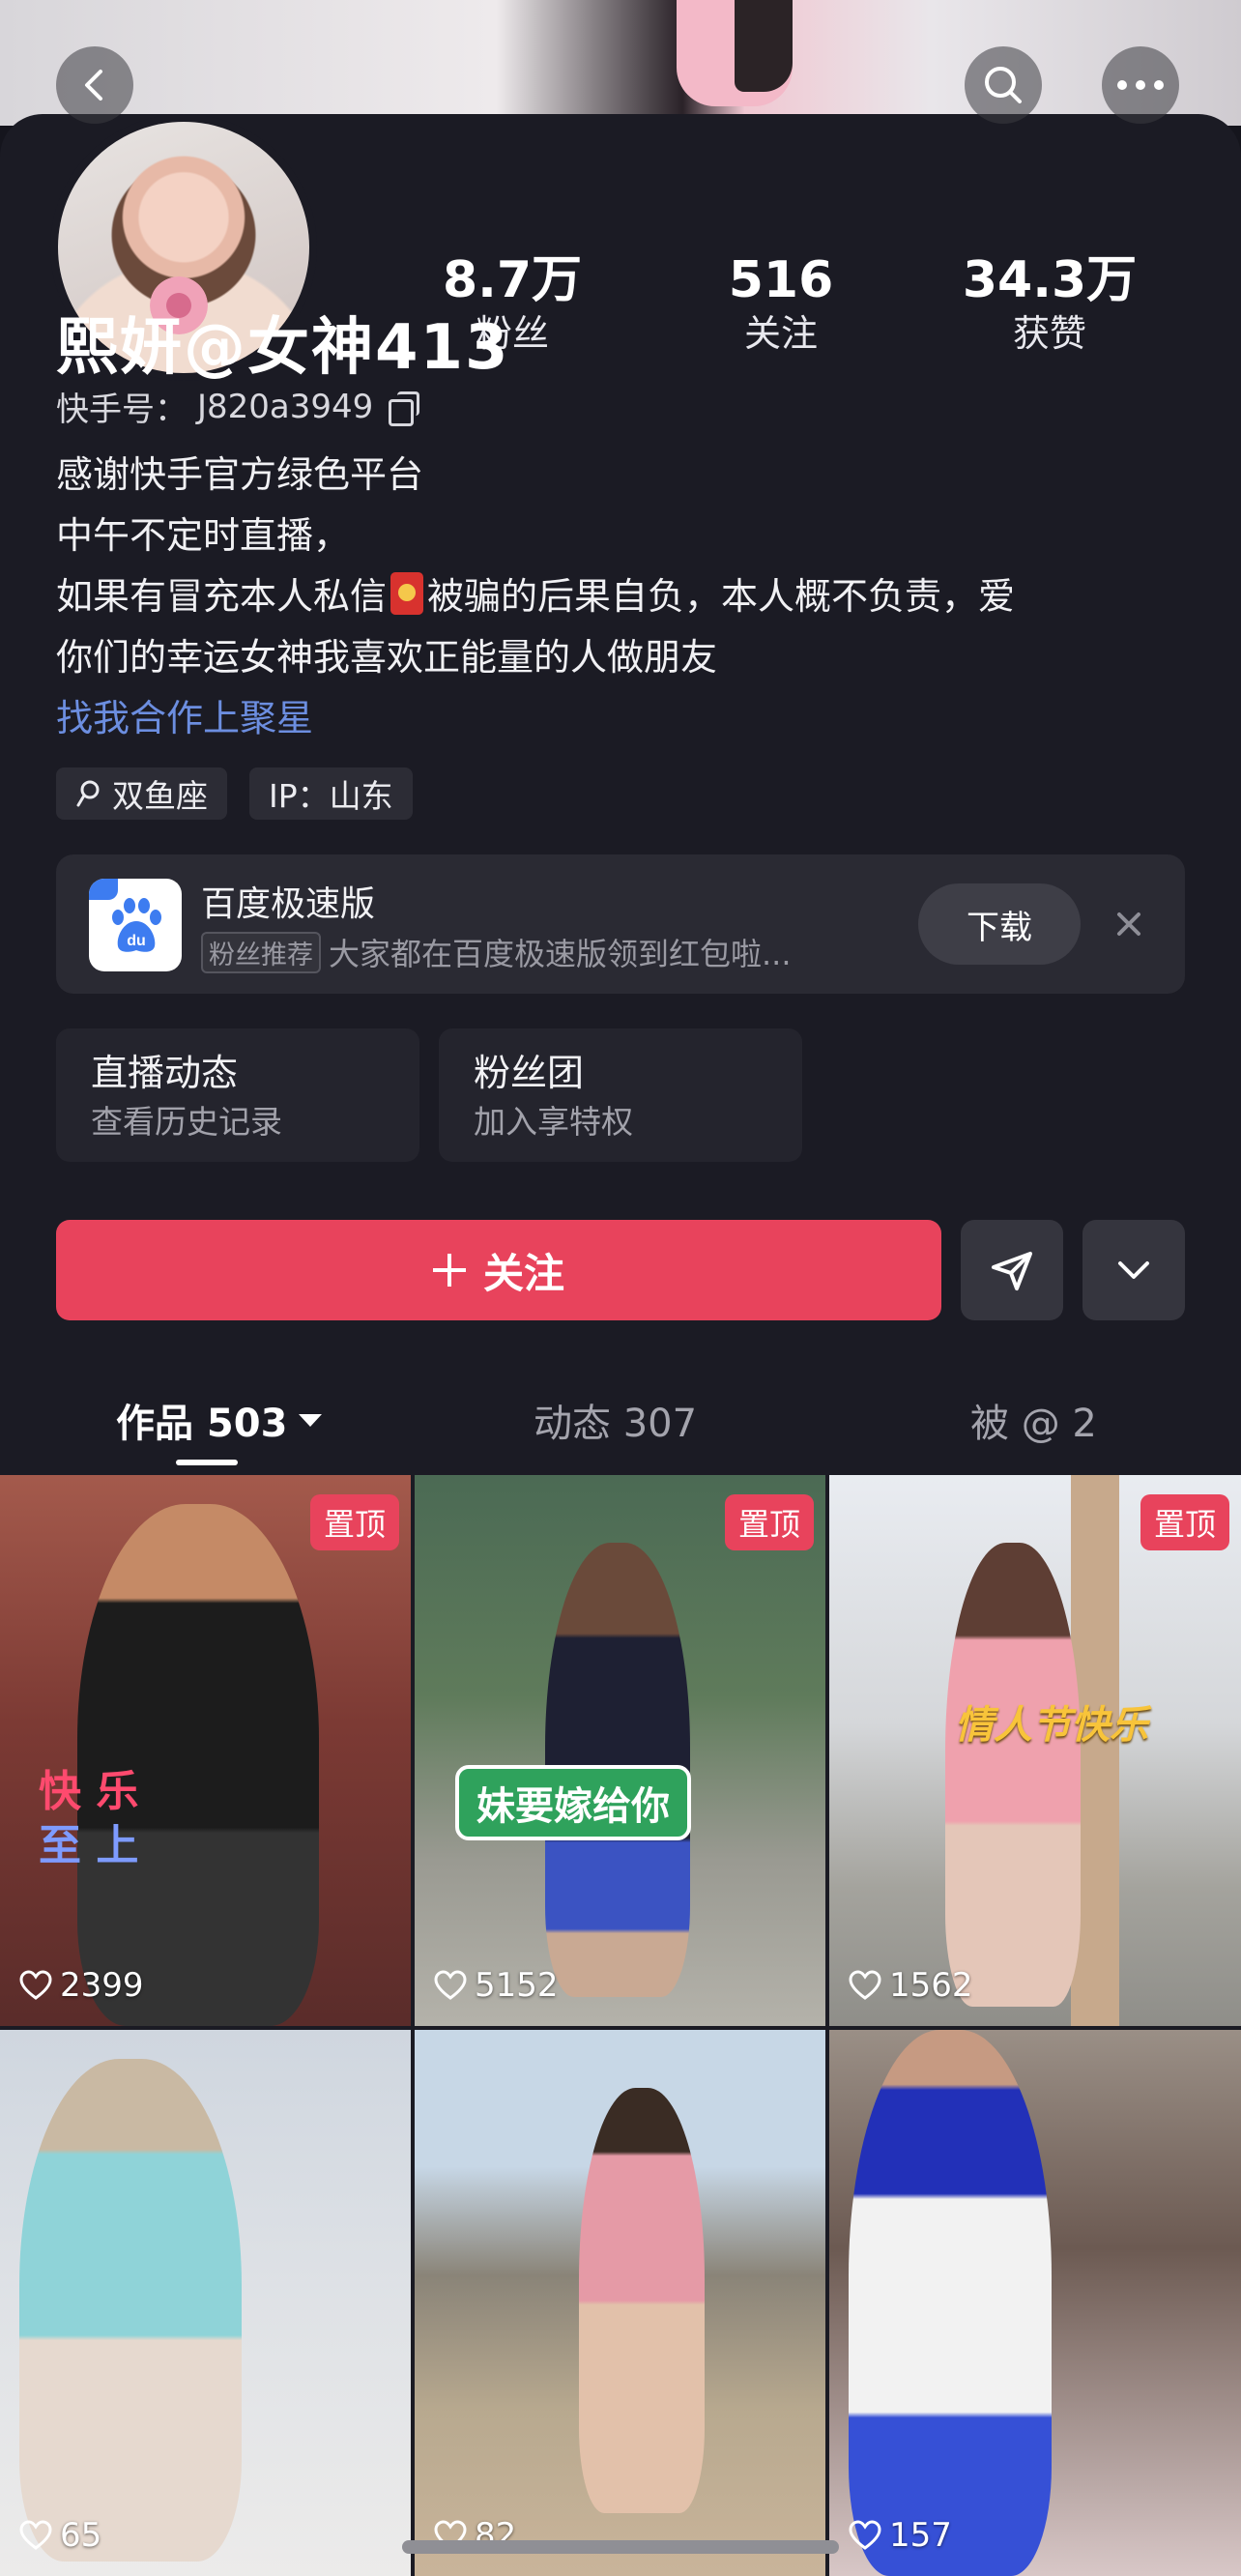 Image resolution: width=1241 pixels, height=2576 pixels. I want to click on like-count-value: 157, so click(920, 2535).